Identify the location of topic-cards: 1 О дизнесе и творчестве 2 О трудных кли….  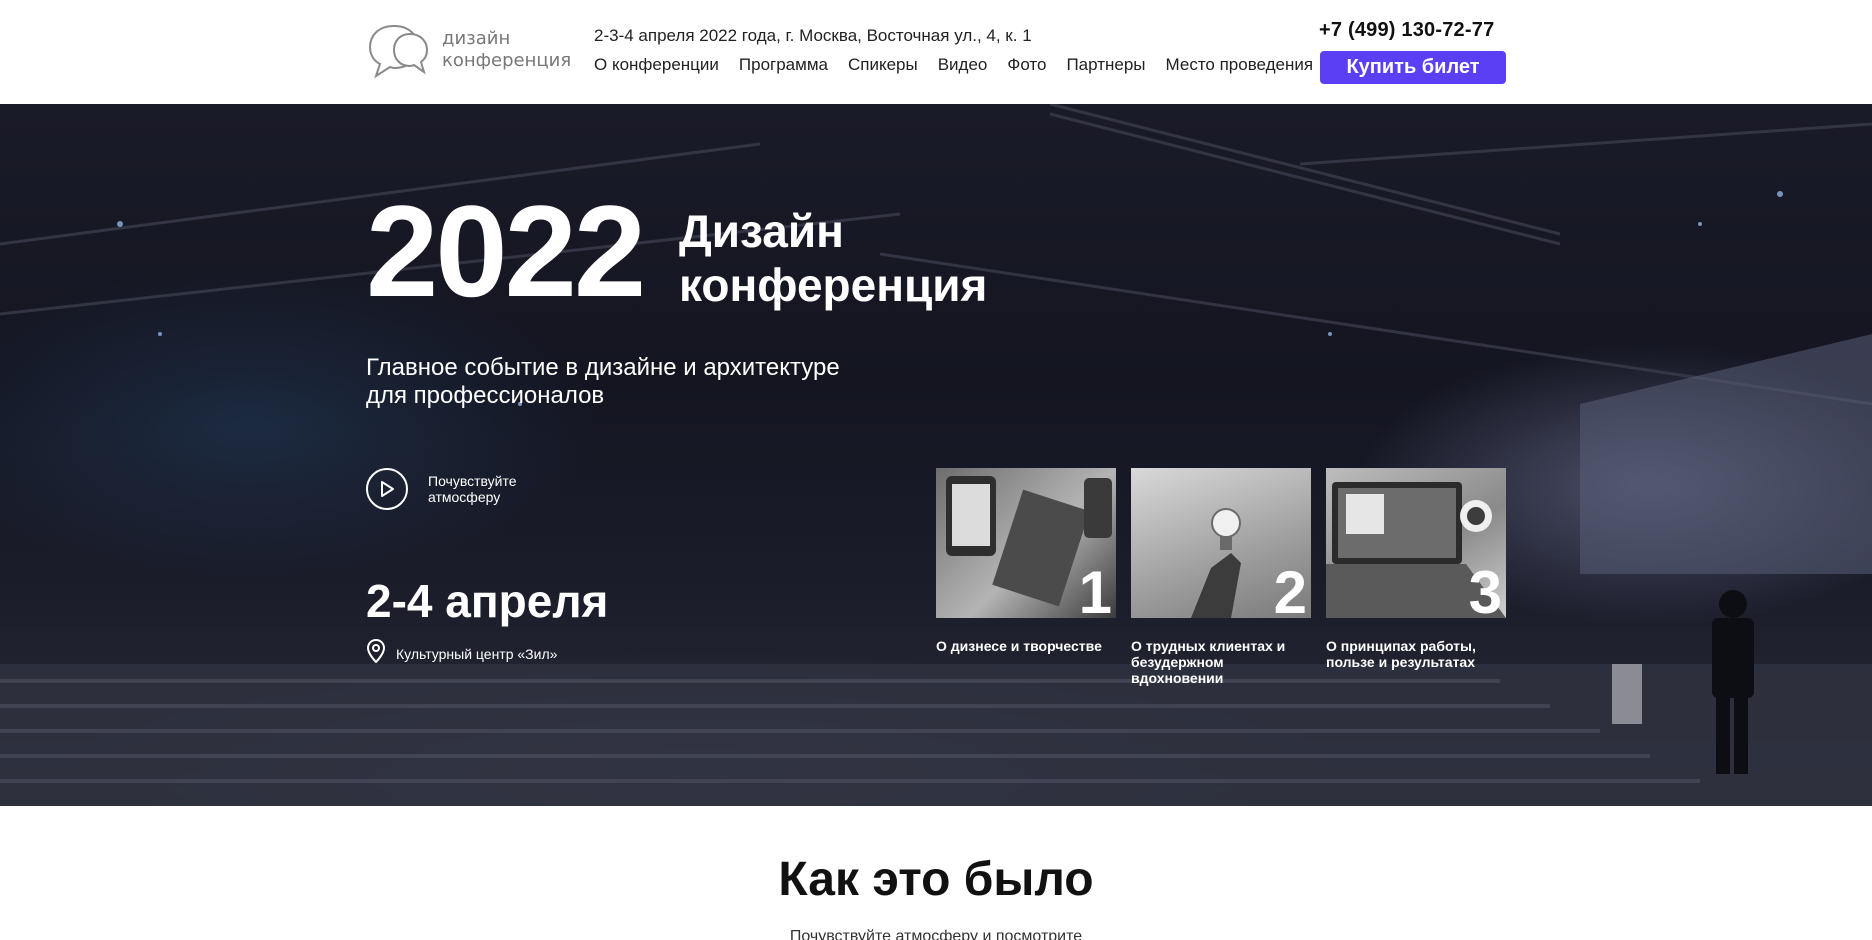
(1228, 577).